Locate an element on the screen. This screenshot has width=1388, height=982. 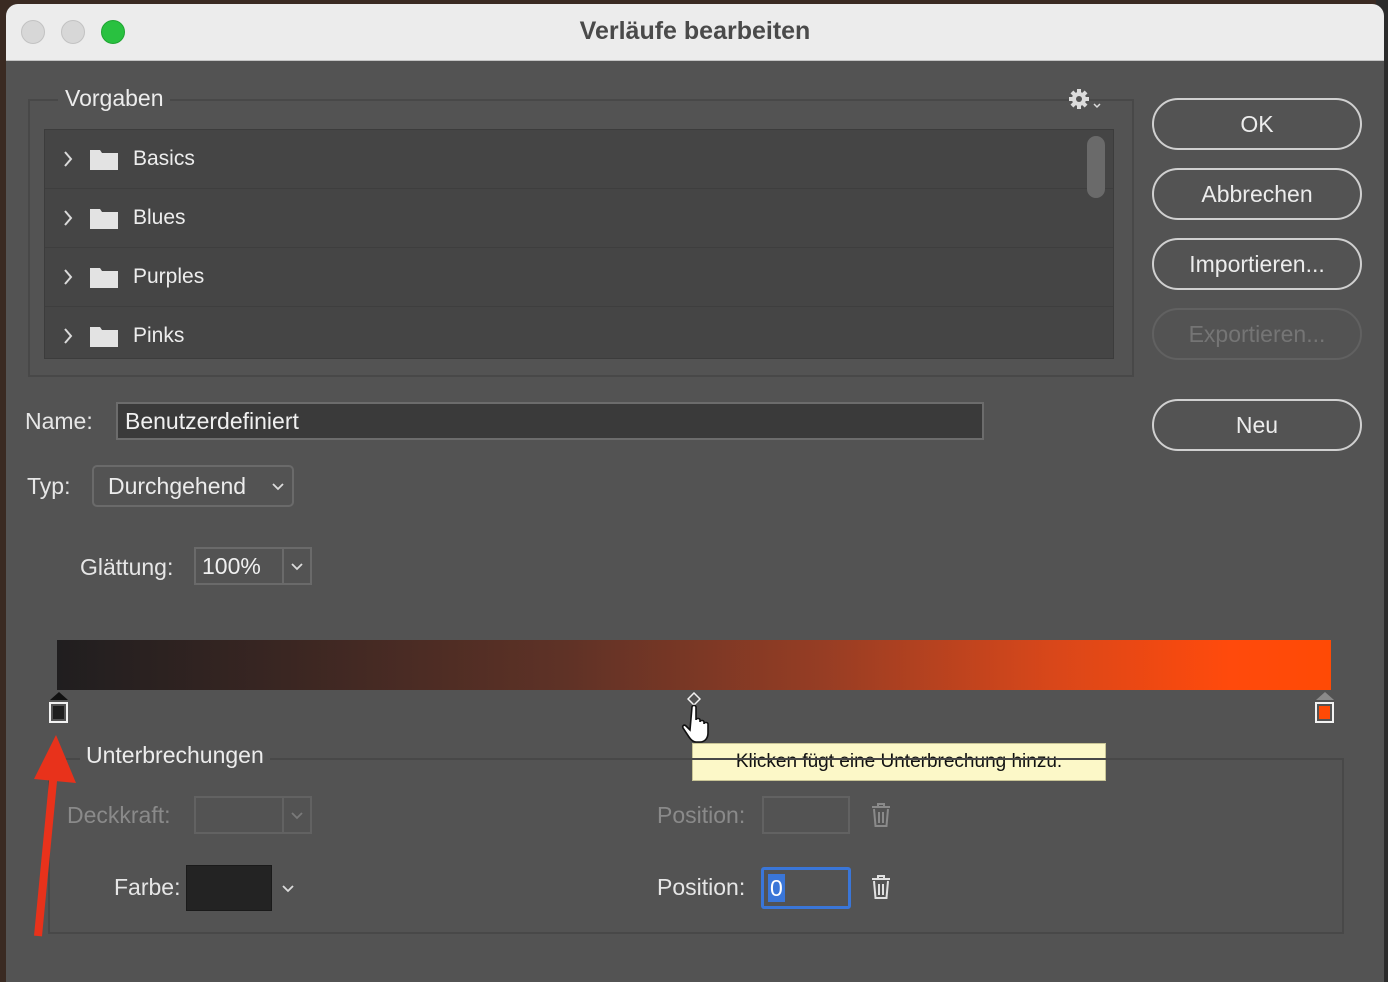
gradient-preview-bar is located at coordinates (694, 665).